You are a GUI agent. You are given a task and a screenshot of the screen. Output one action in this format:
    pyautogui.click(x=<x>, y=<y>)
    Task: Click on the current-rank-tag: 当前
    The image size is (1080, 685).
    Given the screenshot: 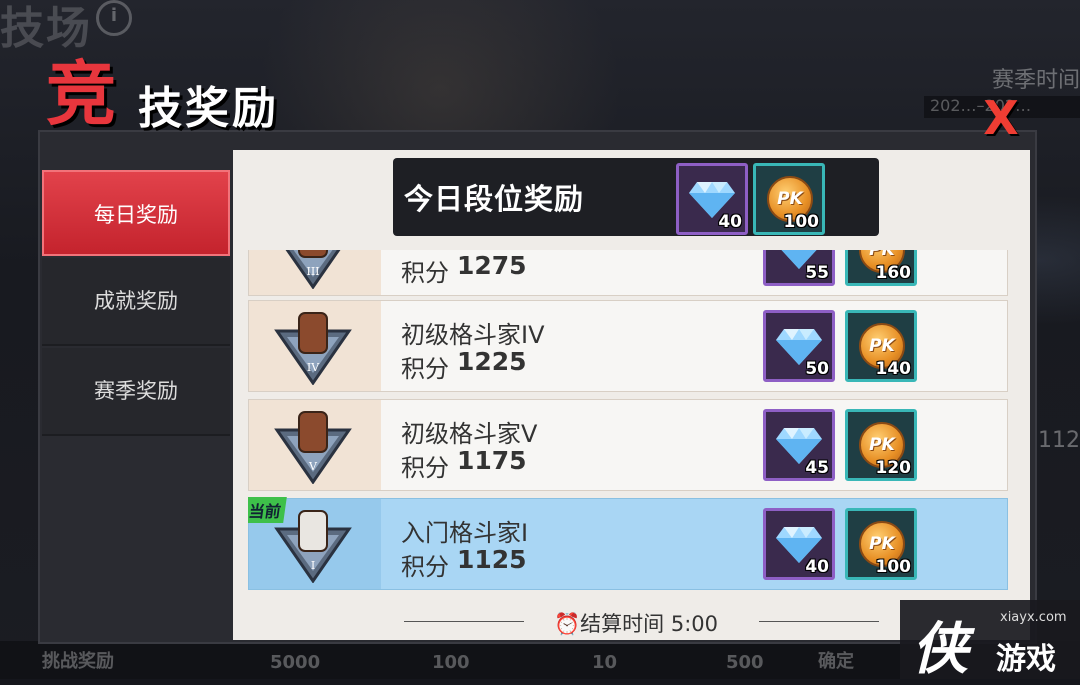 What is the action you would take?
    pyautogui.click(x=267, y=510)
    